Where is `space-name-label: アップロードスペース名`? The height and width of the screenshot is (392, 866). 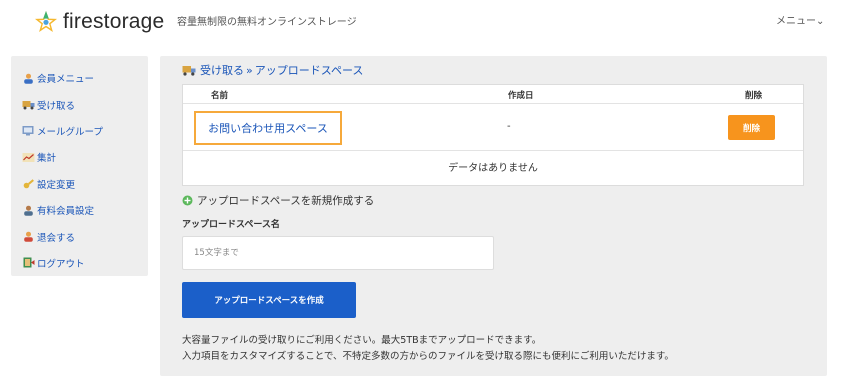
space-name-label: アップロードスペース名 is located at coordinates (231, 225).